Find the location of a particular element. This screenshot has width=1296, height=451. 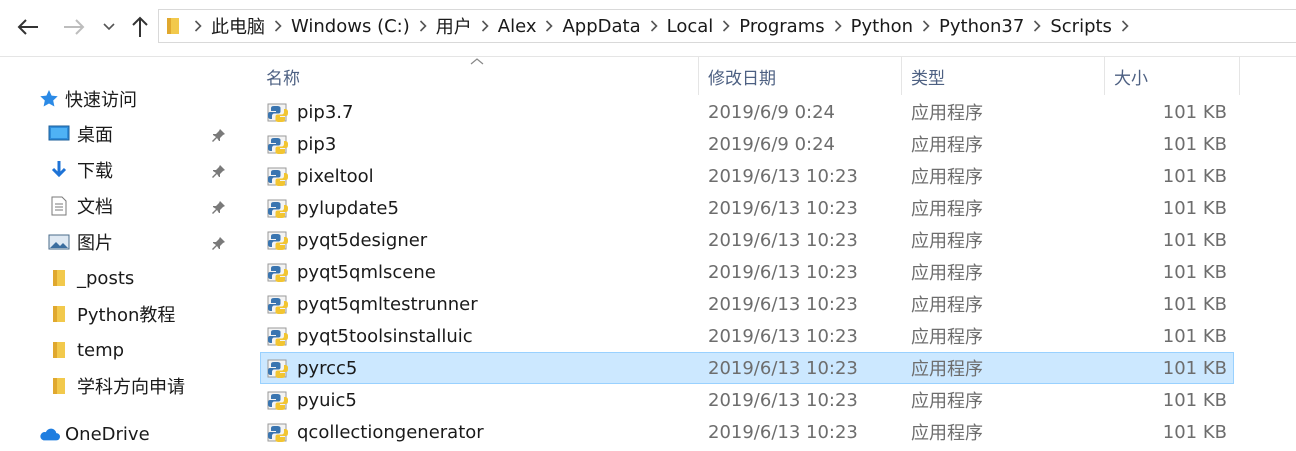

recent-locations-button is located at coordinates (109, 27).